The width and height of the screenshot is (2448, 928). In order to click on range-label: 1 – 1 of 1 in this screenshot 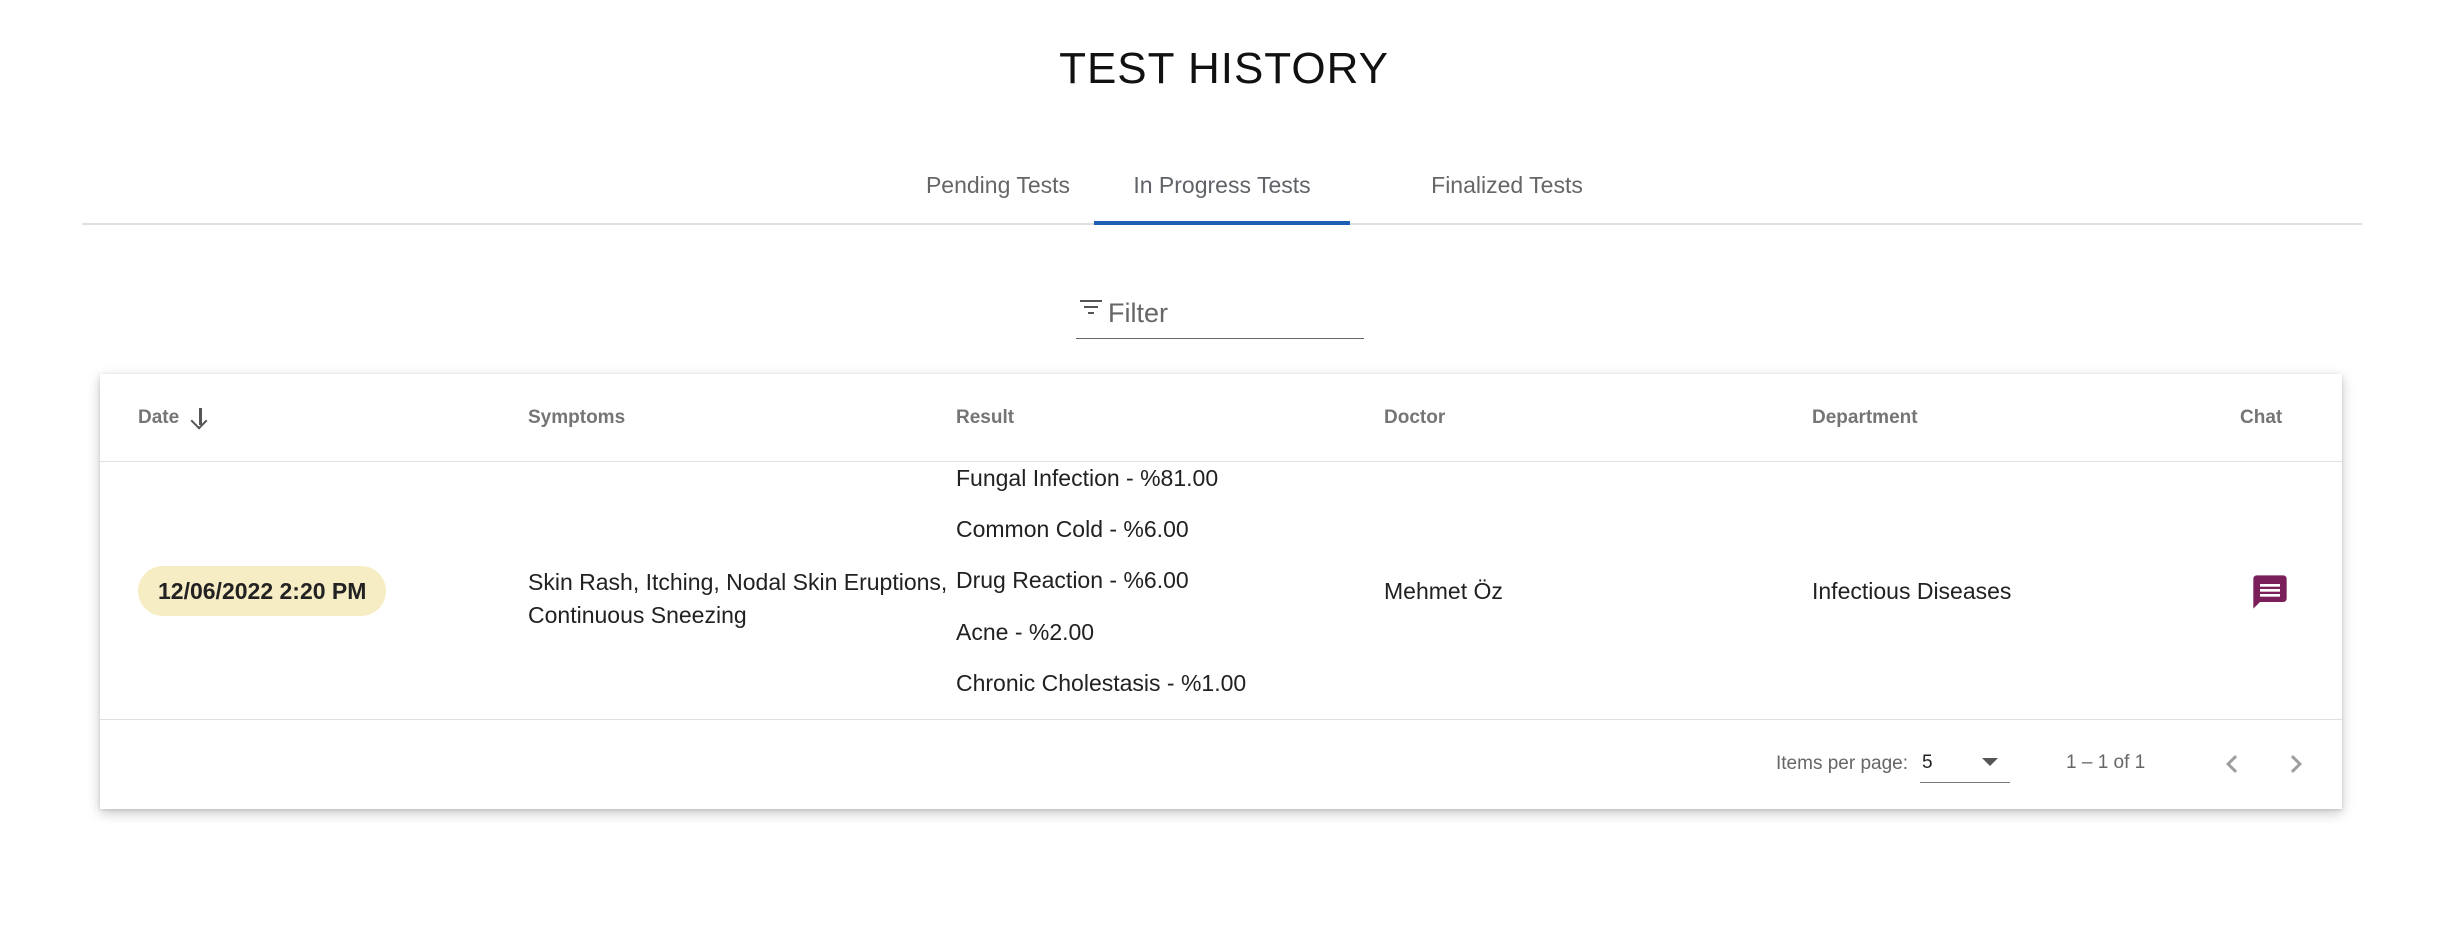, I will do `click(2106, 762)`.